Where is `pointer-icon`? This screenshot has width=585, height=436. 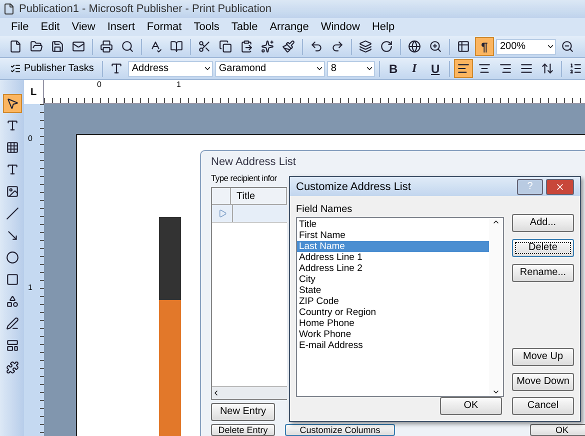 pointer-icon is located at coordinates (12, 103).